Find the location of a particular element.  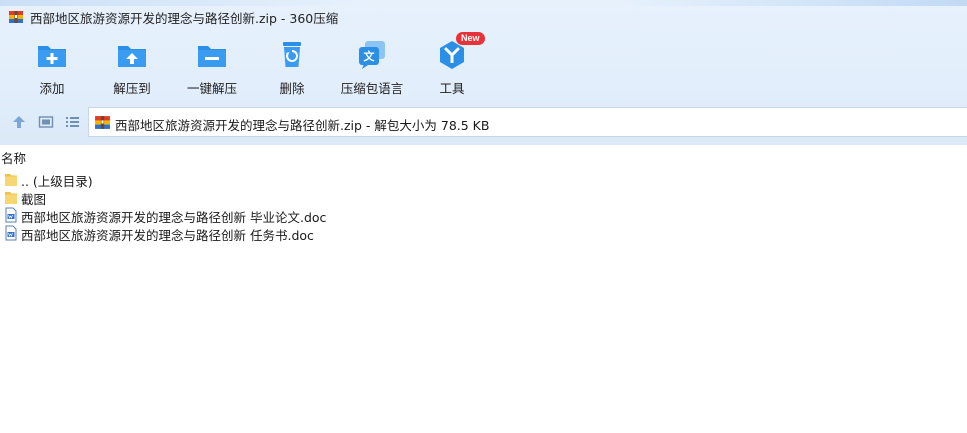

language-icon: 文 is located at coordinates (372, 55).